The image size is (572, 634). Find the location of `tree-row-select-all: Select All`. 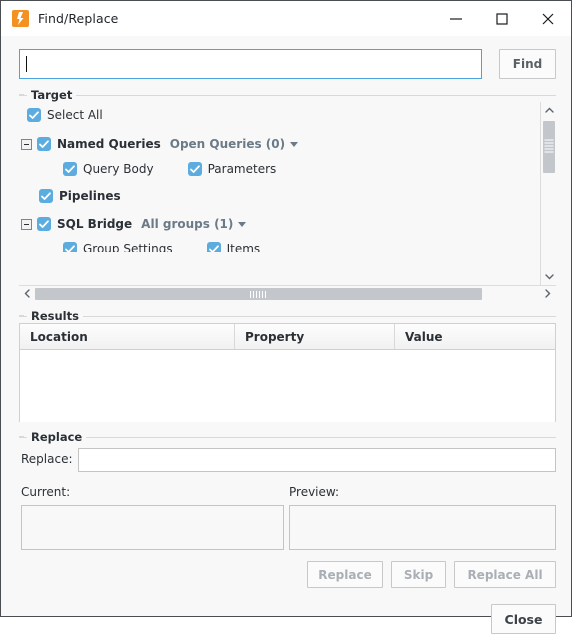

tree-row-select-all: Select All is located at coordinates (65, 115).